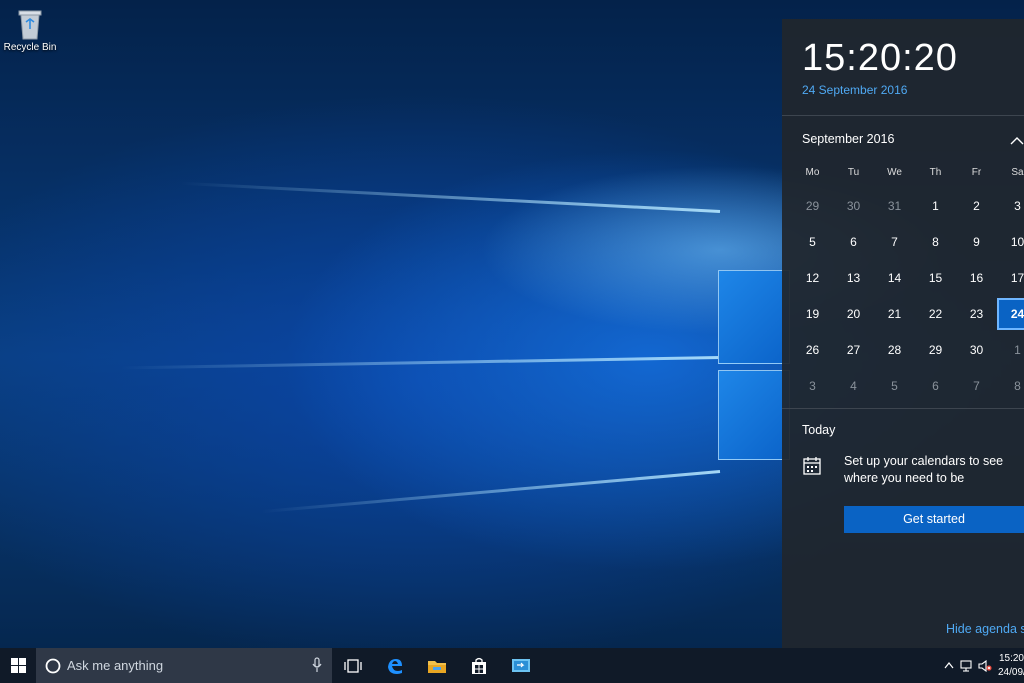 The height and width of the screenshot is (683, 1024). What do you see at coordinates (880, 58) in the screenshot?
I see `flyout-time: 15:20:20` at bounding box center [880, 58].